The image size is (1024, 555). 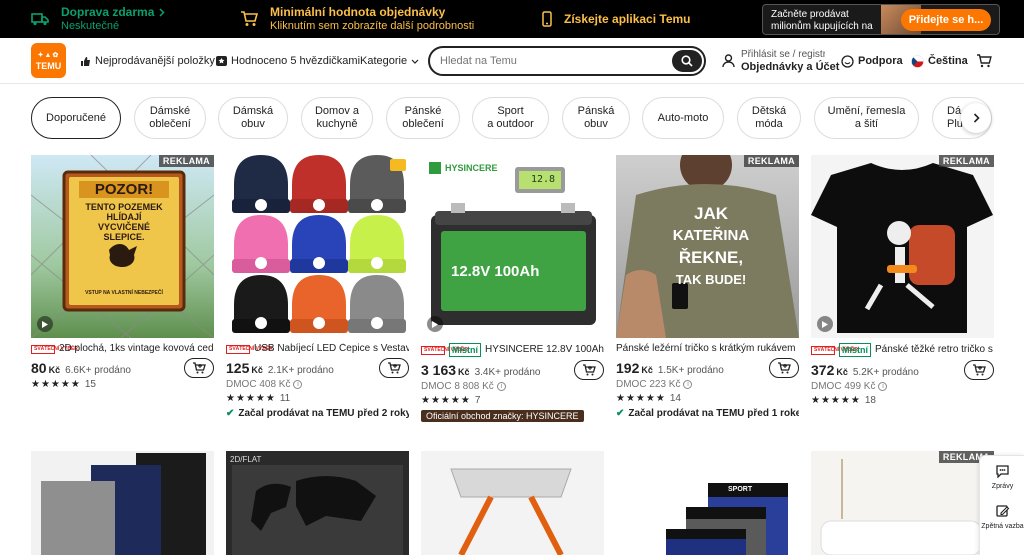 I want to click on search-box, so click(x=567, y=61).